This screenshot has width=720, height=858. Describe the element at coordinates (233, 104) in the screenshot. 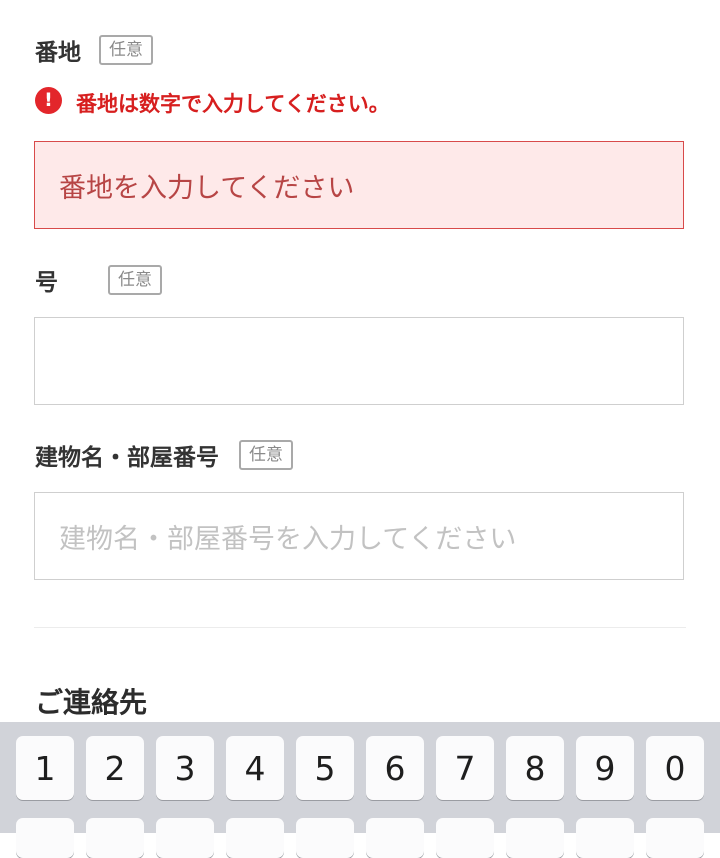

I see `banchi-error-text: 番地は数字で入力してください。` at that location.